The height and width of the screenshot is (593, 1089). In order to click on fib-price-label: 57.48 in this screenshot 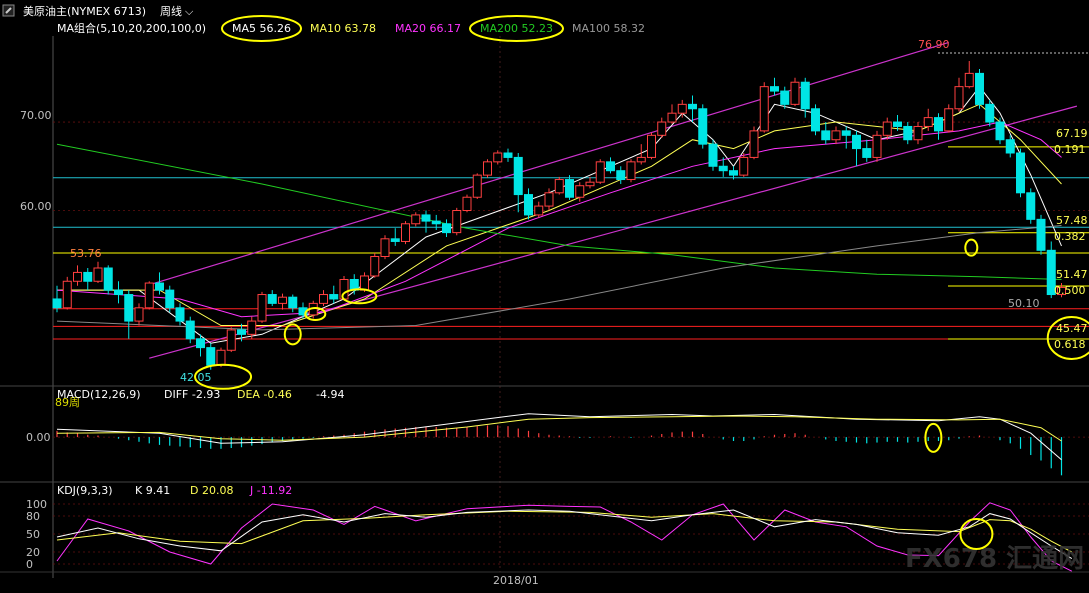, I will do `click(1072, 220)`.